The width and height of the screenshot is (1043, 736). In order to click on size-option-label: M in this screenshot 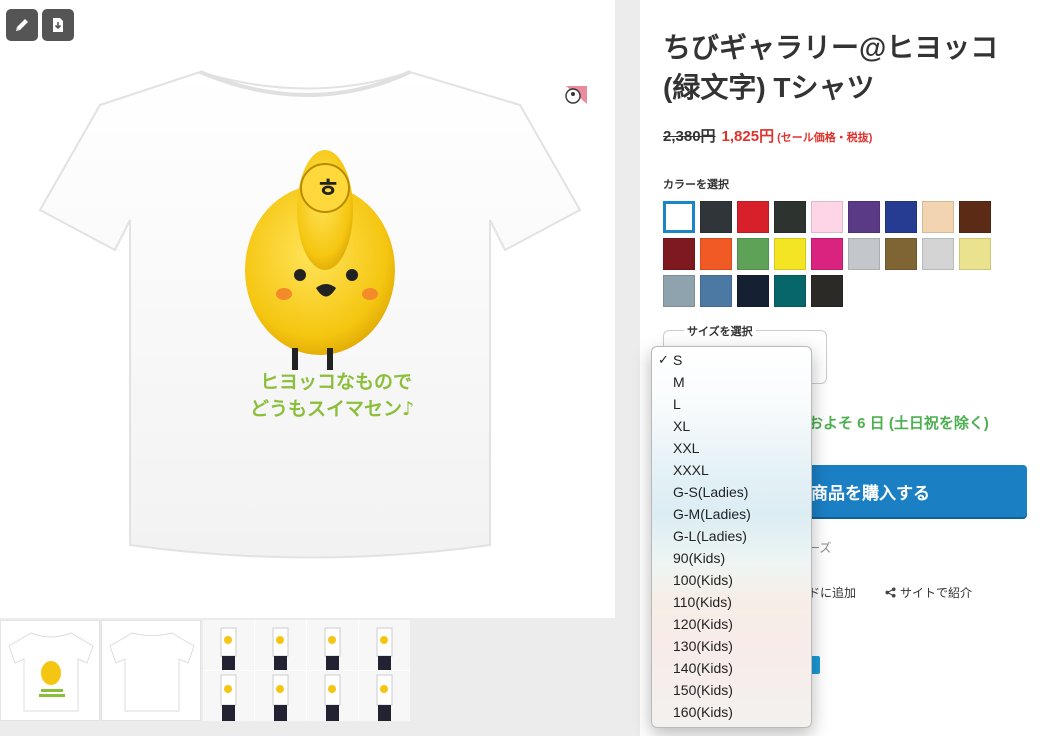, I will do `click(679, 382)`.